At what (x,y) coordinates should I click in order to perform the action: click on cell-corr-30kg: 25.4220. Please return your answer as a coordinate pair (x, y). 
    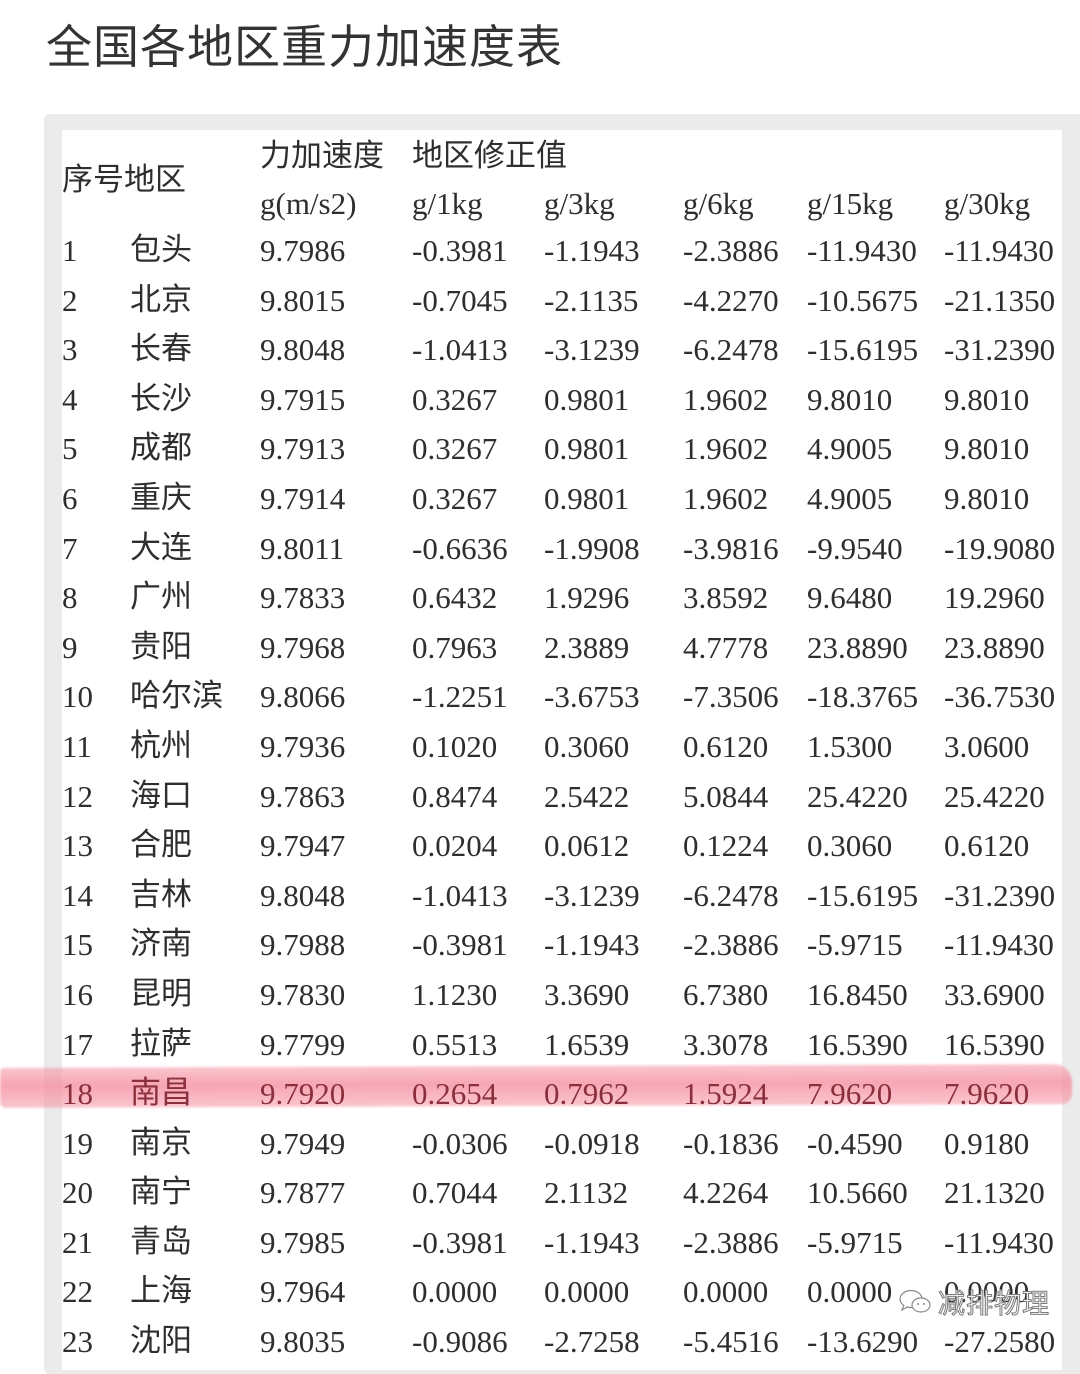
    Looking at the image, I should click on (994, 796).